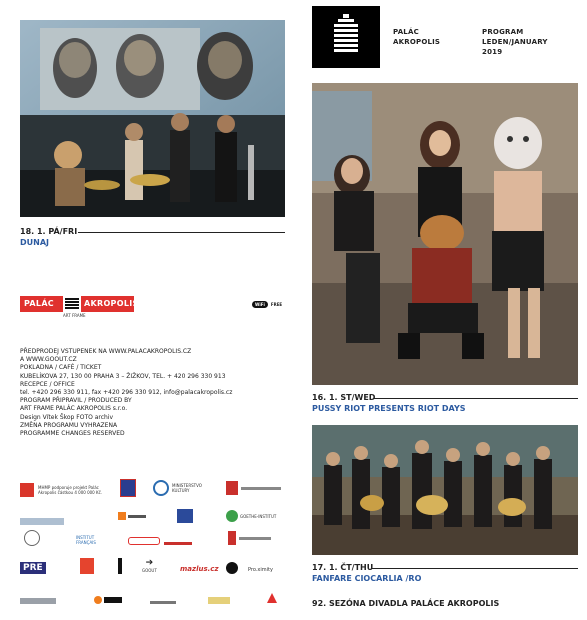  I want to click on goout-arrow-icon: ➔, so click(149, 563).